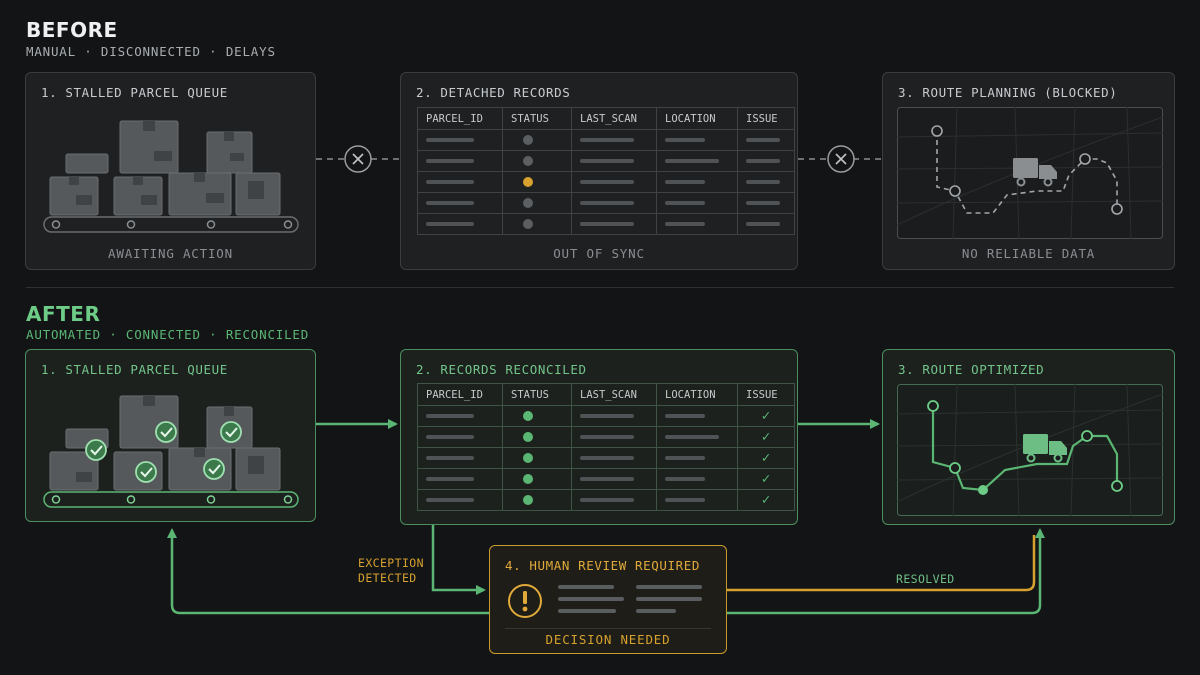  I want to click on panel-caption: DECISION NEEDED, so click(608, 639).